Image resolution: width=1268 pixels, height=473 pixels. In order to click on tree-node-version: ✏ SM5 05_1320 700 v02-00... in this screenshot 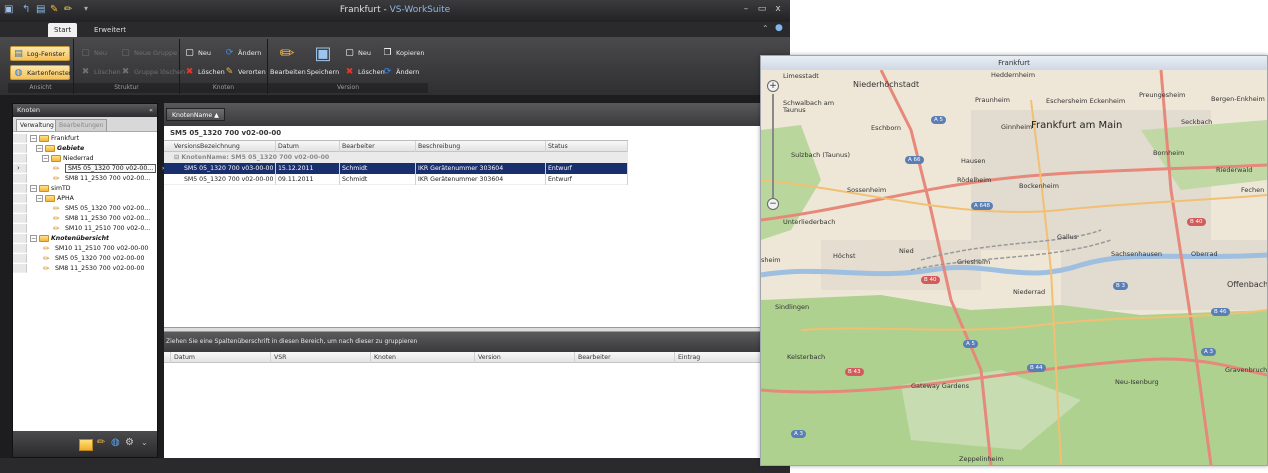, I will do `click(85, 208)`.